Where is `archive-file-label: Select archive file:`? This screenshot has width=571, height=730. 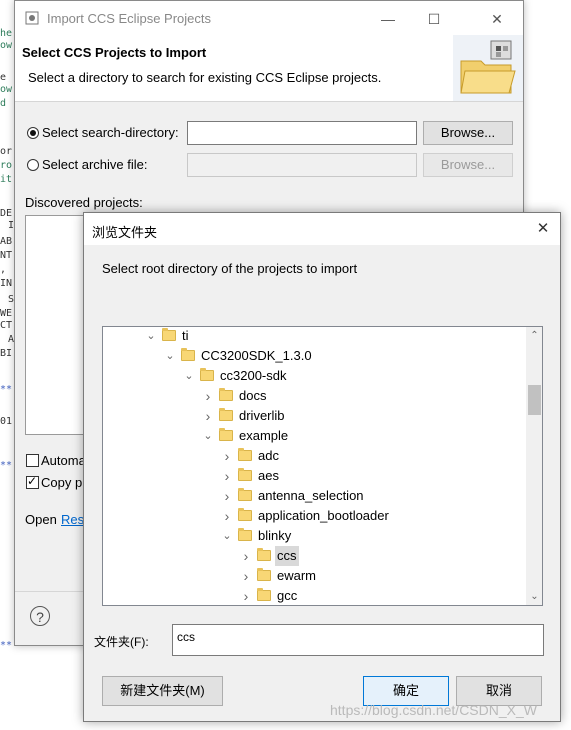
archive-file-label: Select archive file: is located at coordinates (95, 164).